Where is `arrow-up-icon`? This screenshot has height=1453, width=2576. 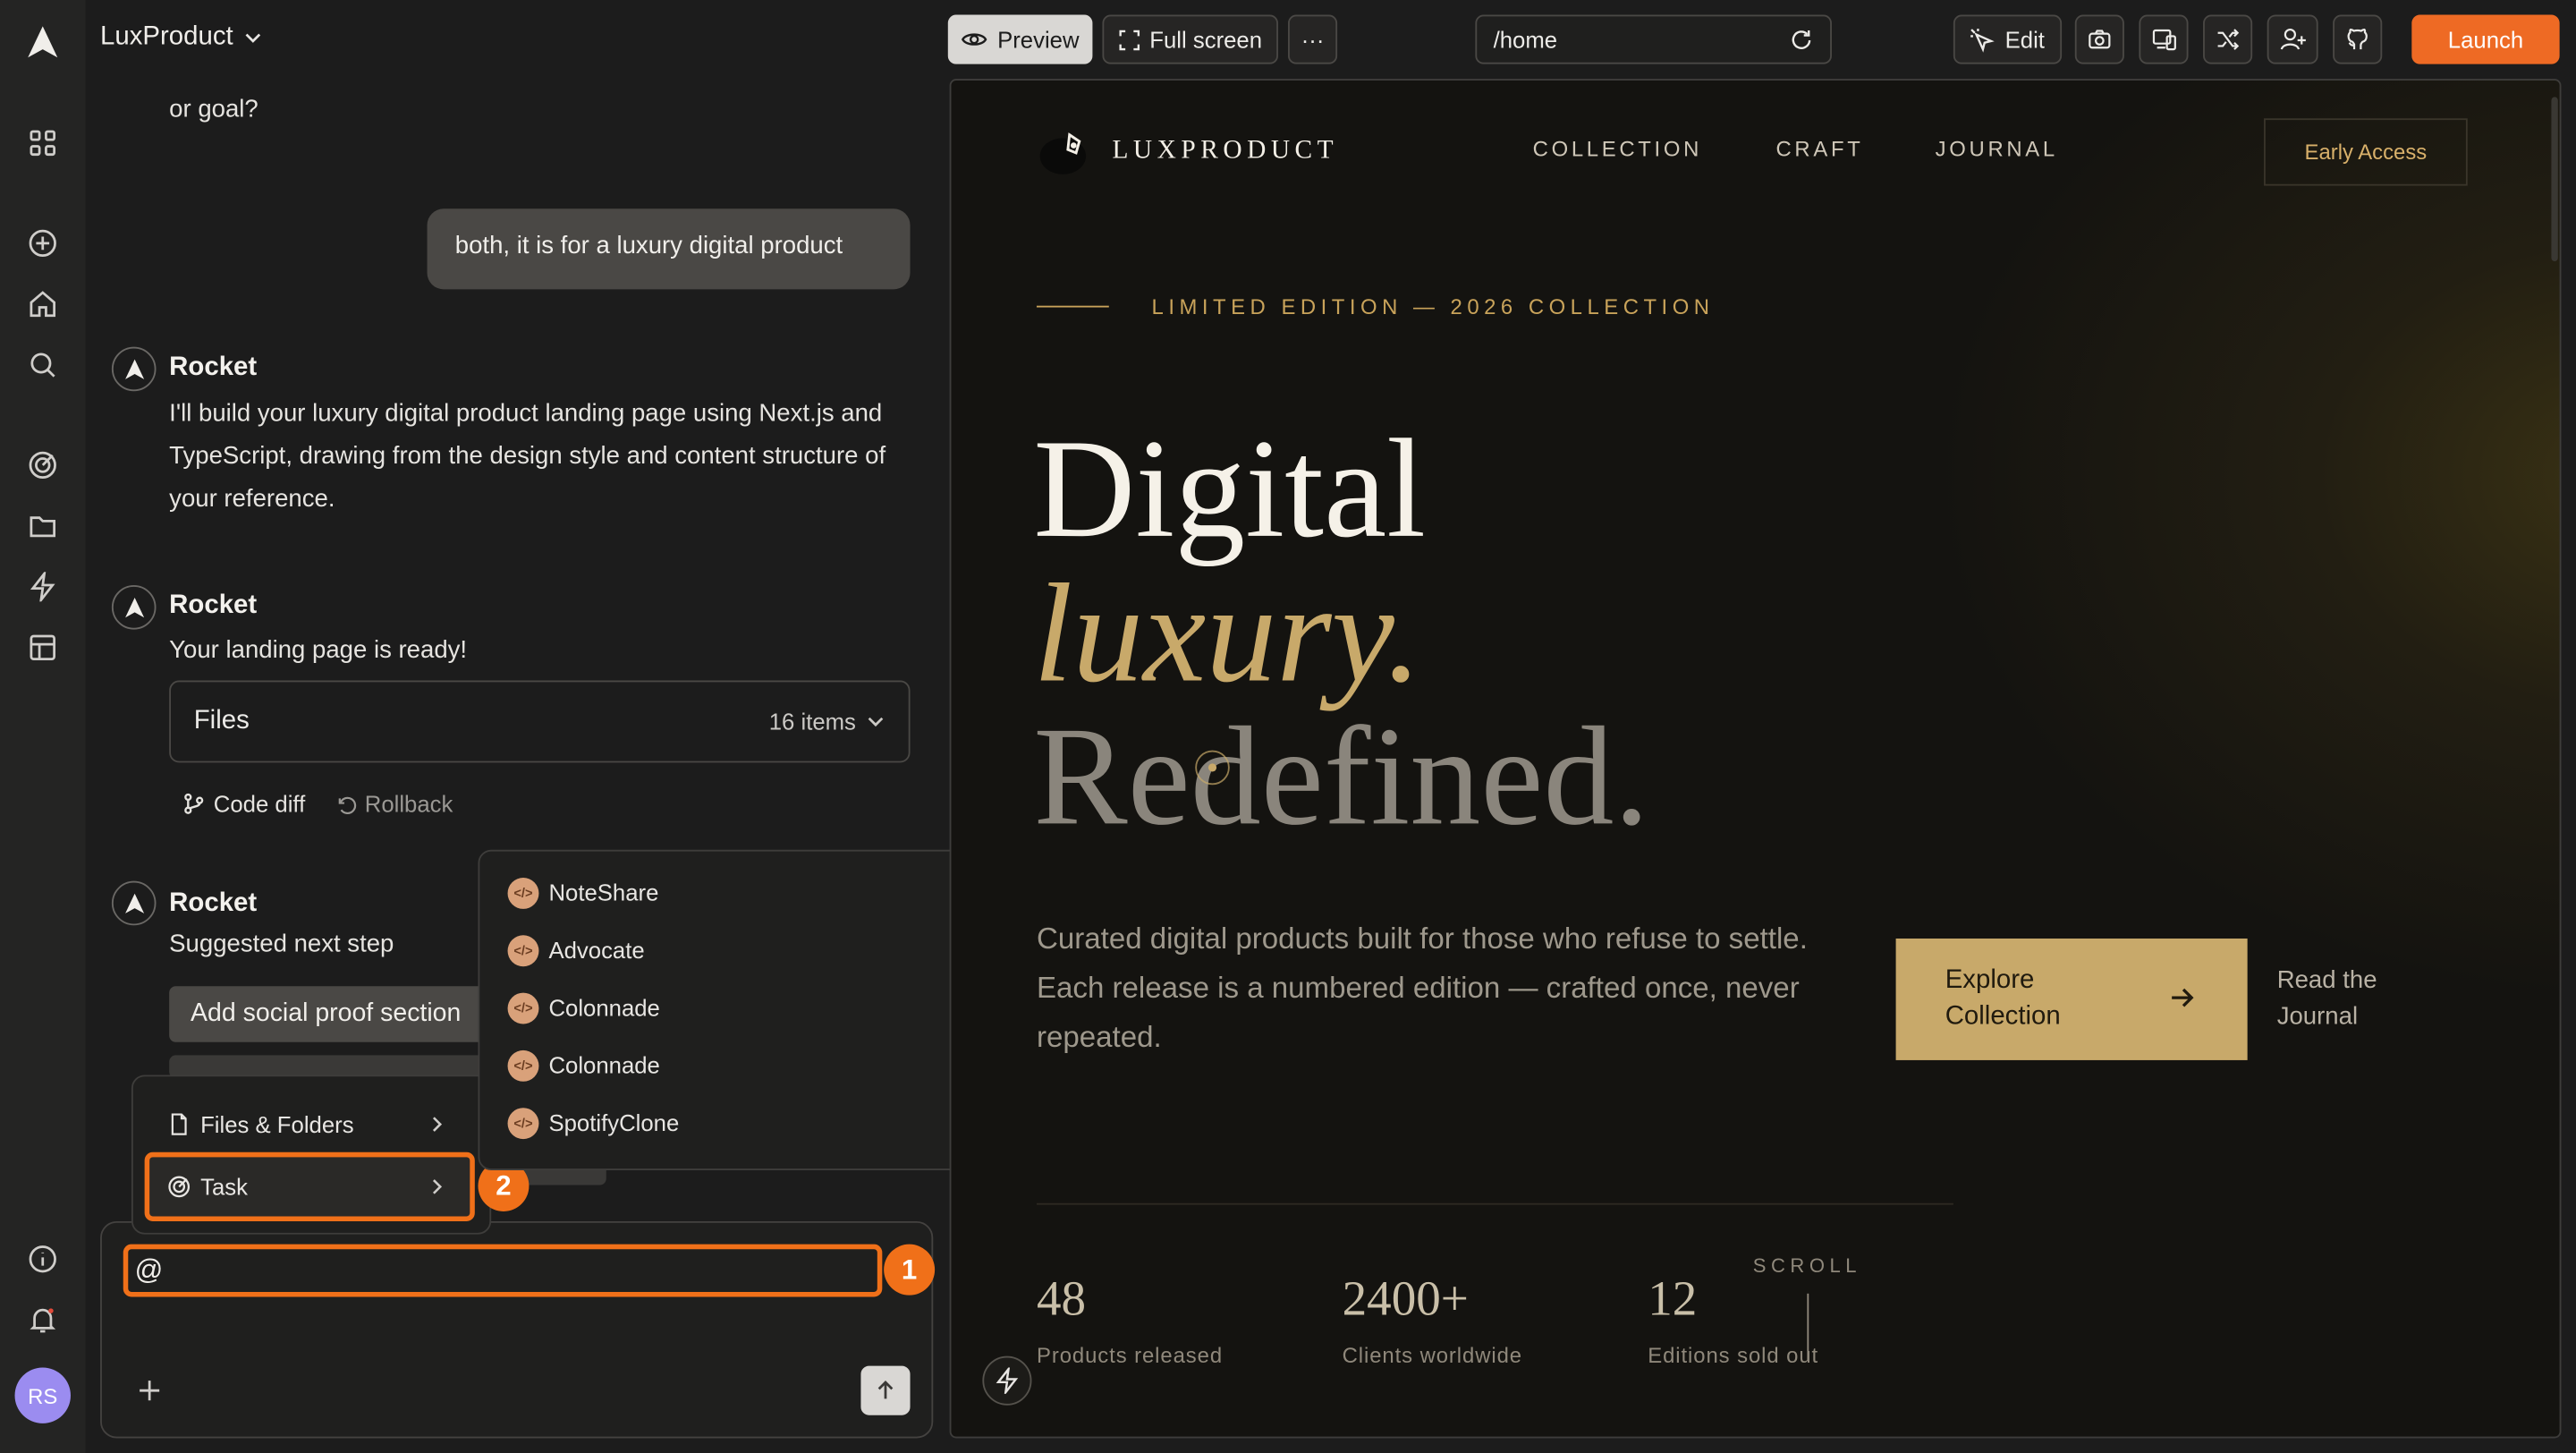 arrow-up-icon is located at coordinates (885, 1390).